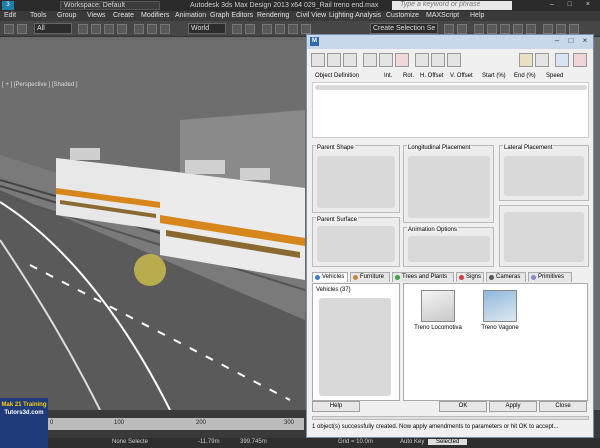 Image resolution: width=600 pixels, height=448 pixels. Describe the element at coordinates (122, 29) in the screenshot. I see `window-crossing-icon` at that location.